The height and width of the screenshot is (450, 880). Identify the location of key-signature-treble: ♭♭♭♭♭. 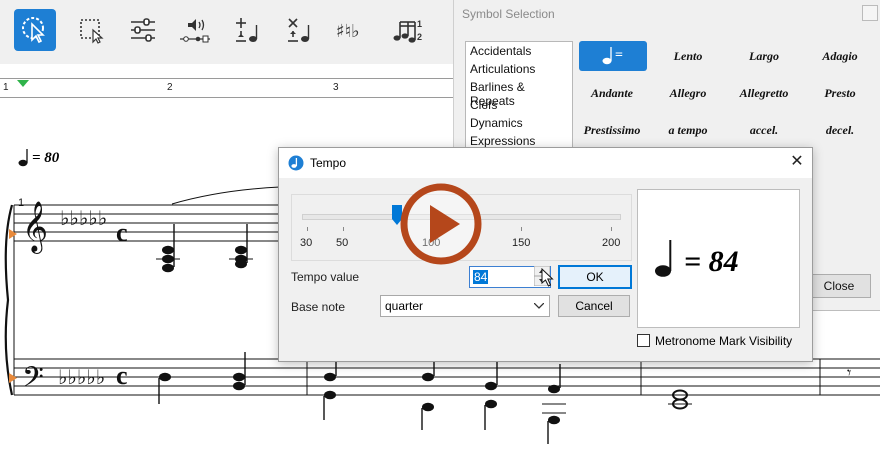
(83, 218).